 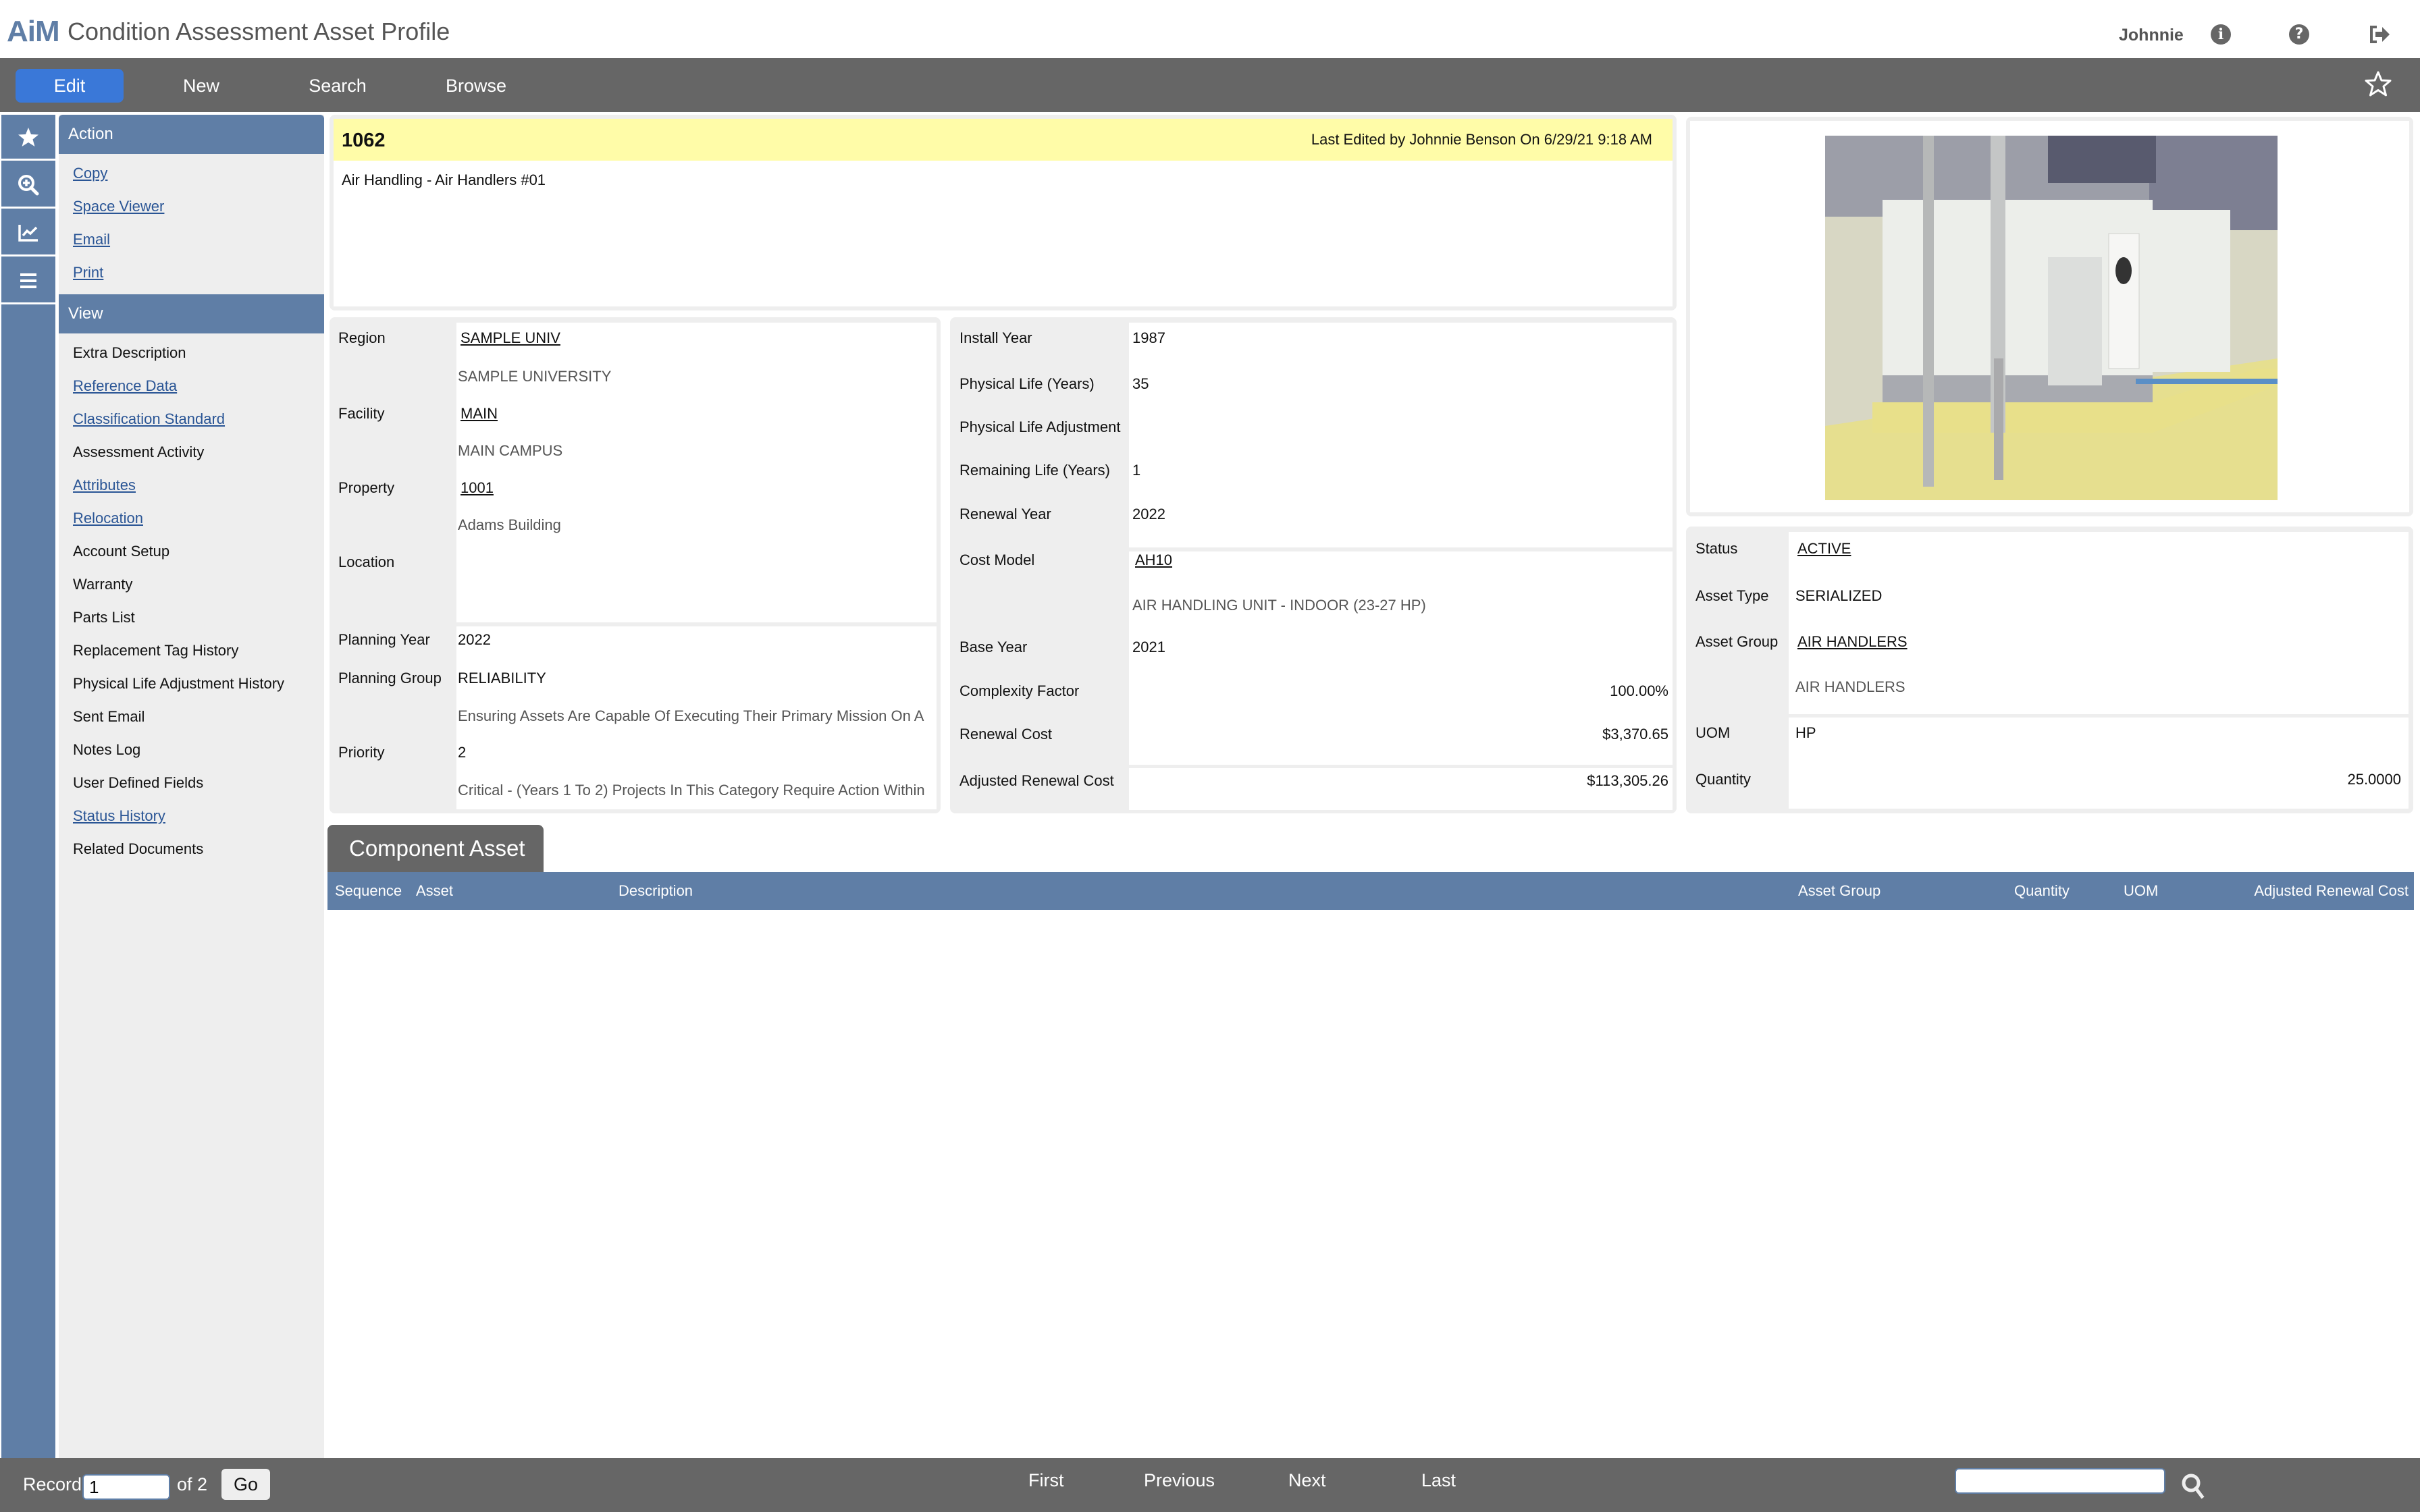 What do you see at coordinates (2378, 83) in the screenshot?
I see `favorite-star-icon` at bounding box center [2378, 83].